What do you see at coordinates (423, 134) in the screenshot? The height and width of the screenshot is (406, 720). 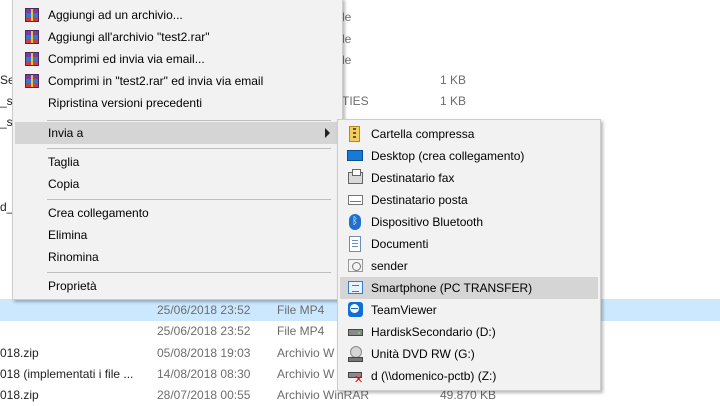 I see `menu-item-label: Cartella compressa` at bounding box center [423, 134].